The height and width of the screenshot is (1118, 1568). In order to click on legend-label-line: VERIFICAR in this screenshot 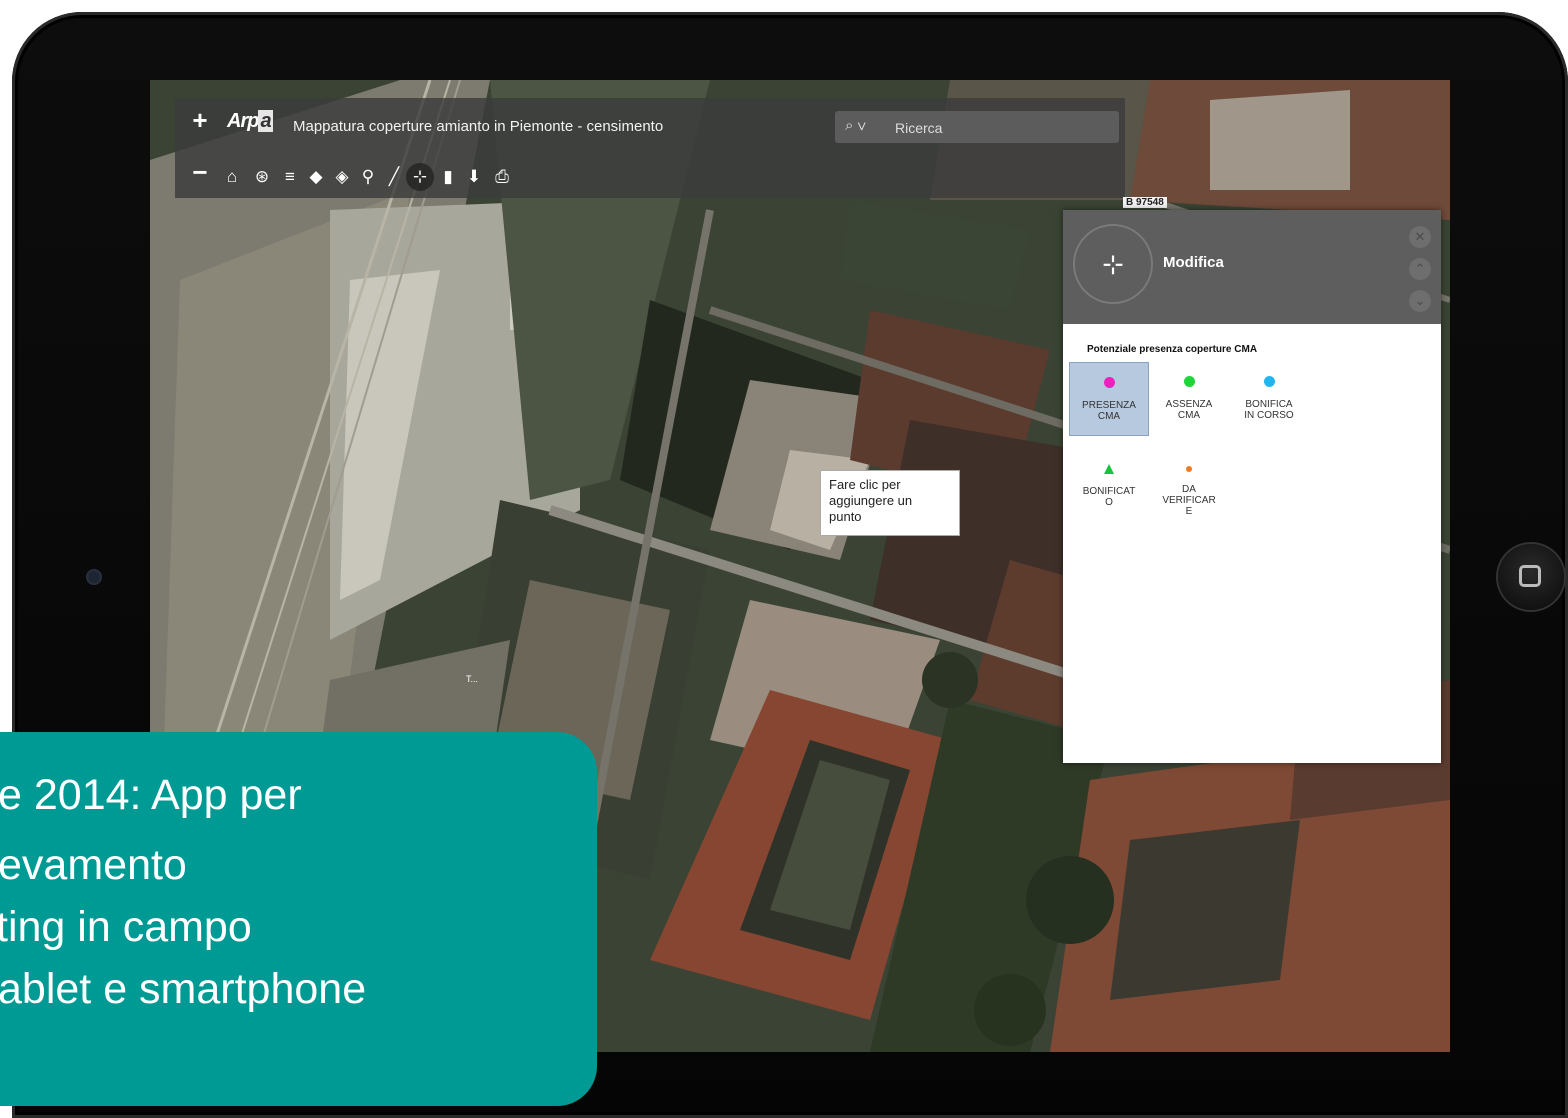, I will do `click(1189, 500)`.